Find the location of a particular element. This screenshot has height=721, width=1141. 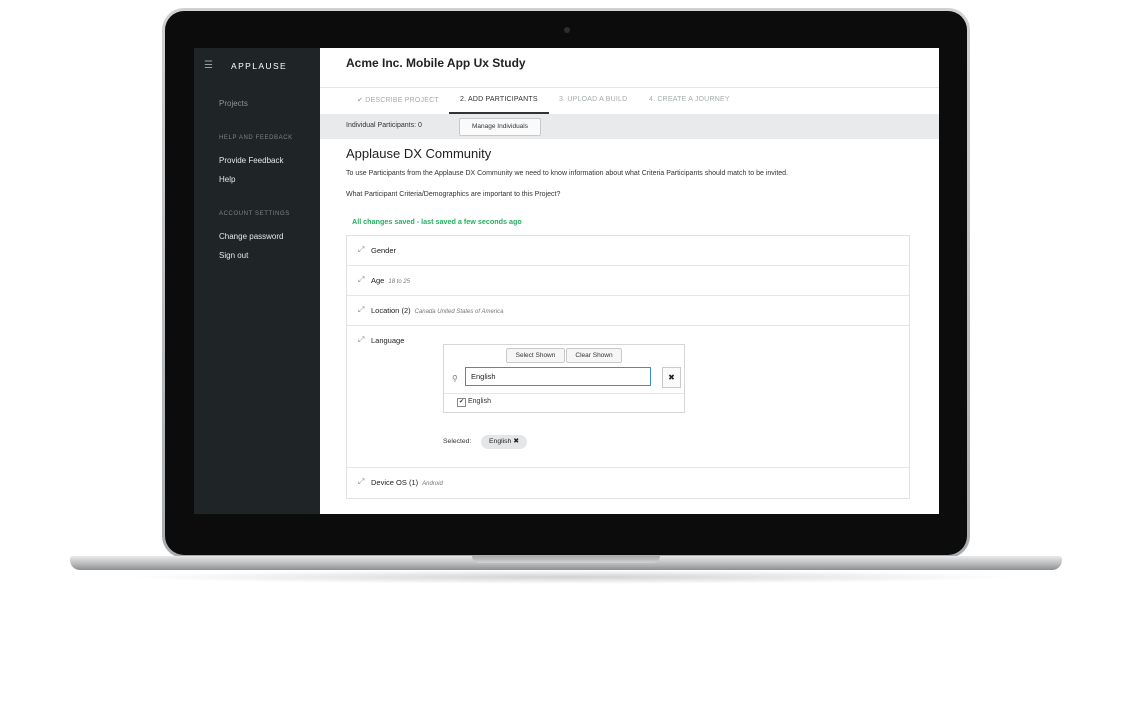

sidebar-section-help: HELP AND FEEDBACK is located at coordinates (256, 138).